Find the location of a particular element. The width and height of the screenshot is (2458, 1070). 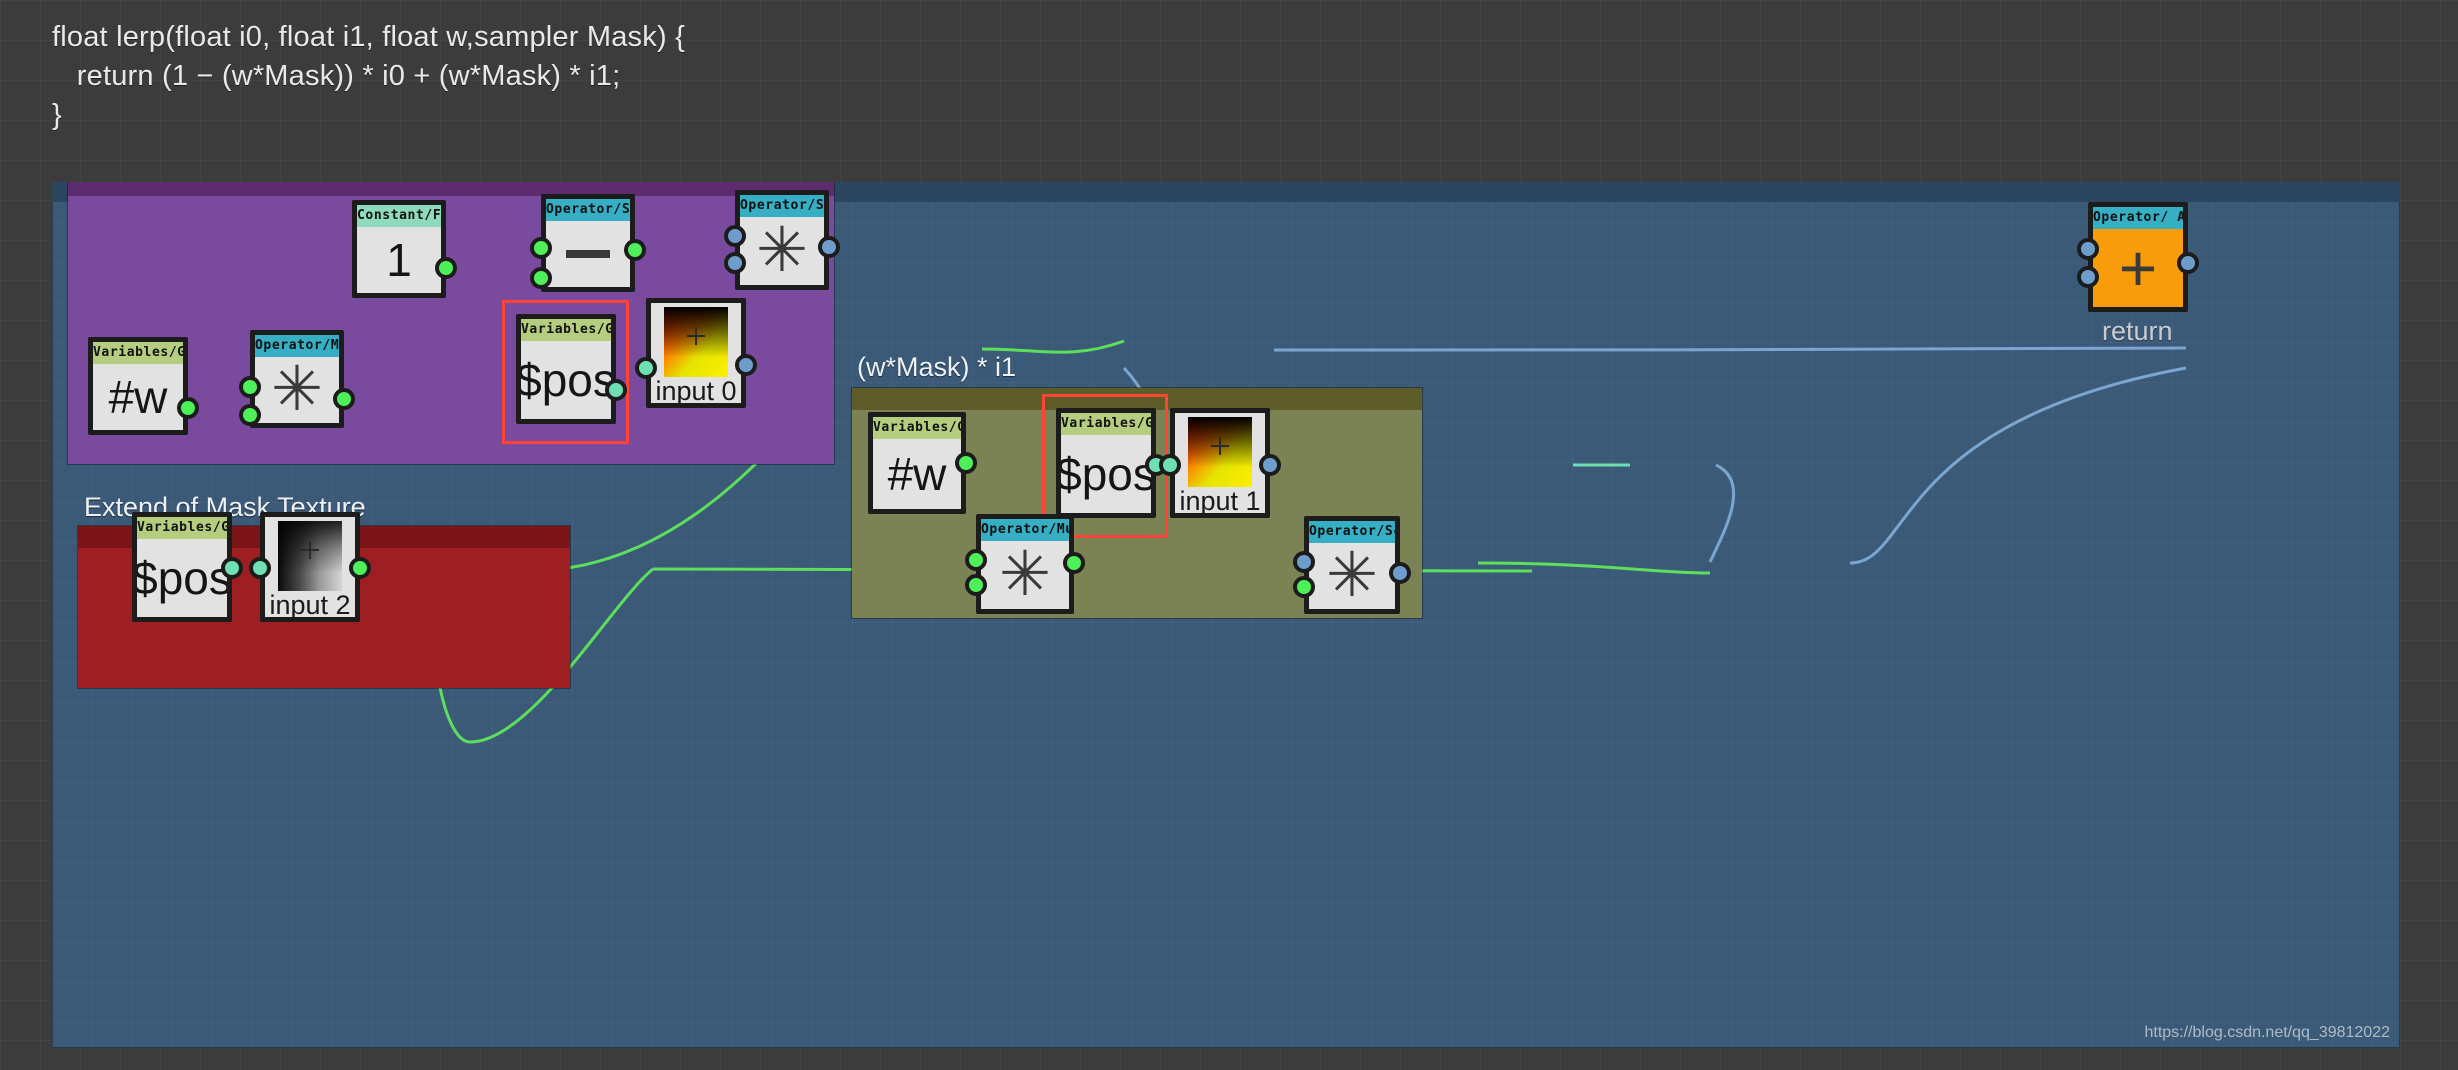

node-constant-float: Constant/Float 1 is located at coordinates (404, 249).